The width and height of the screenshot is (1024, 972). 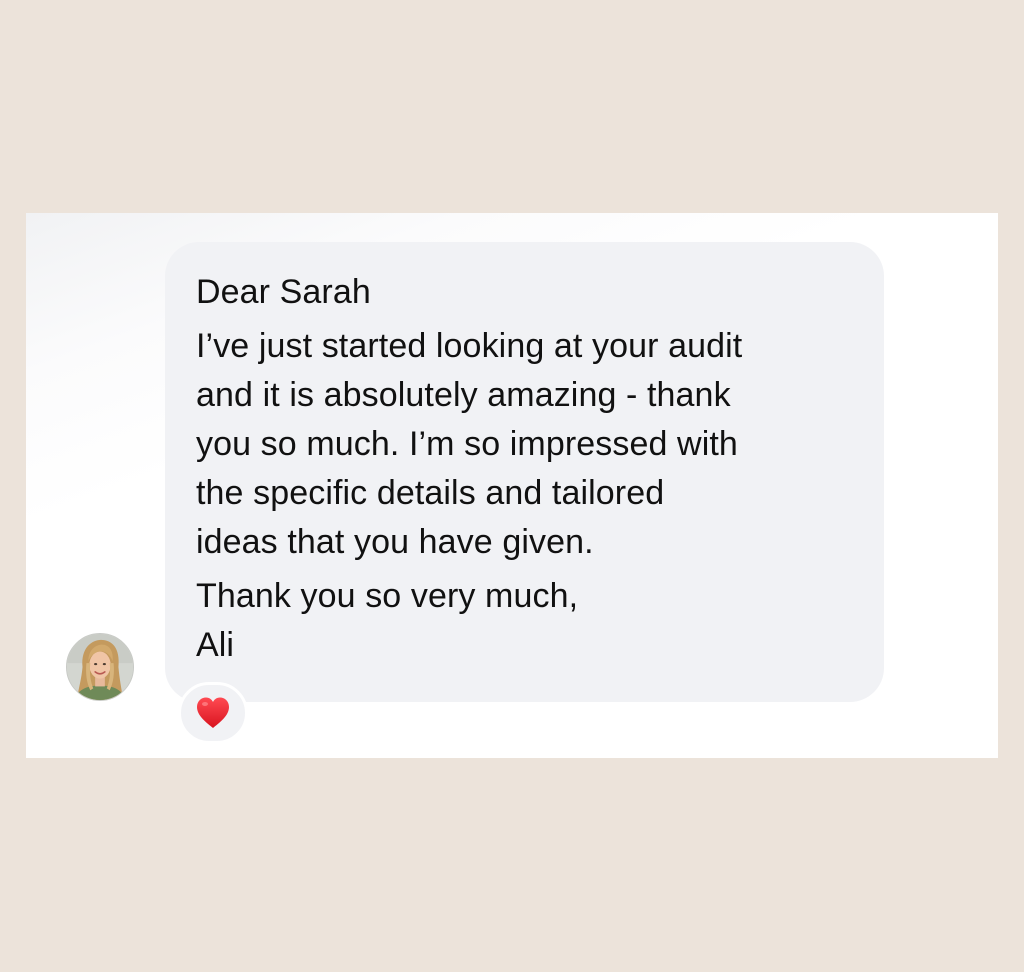 I want to click on message-body-line: you so much. I’m so impressed with, so click(x=467, y=444).